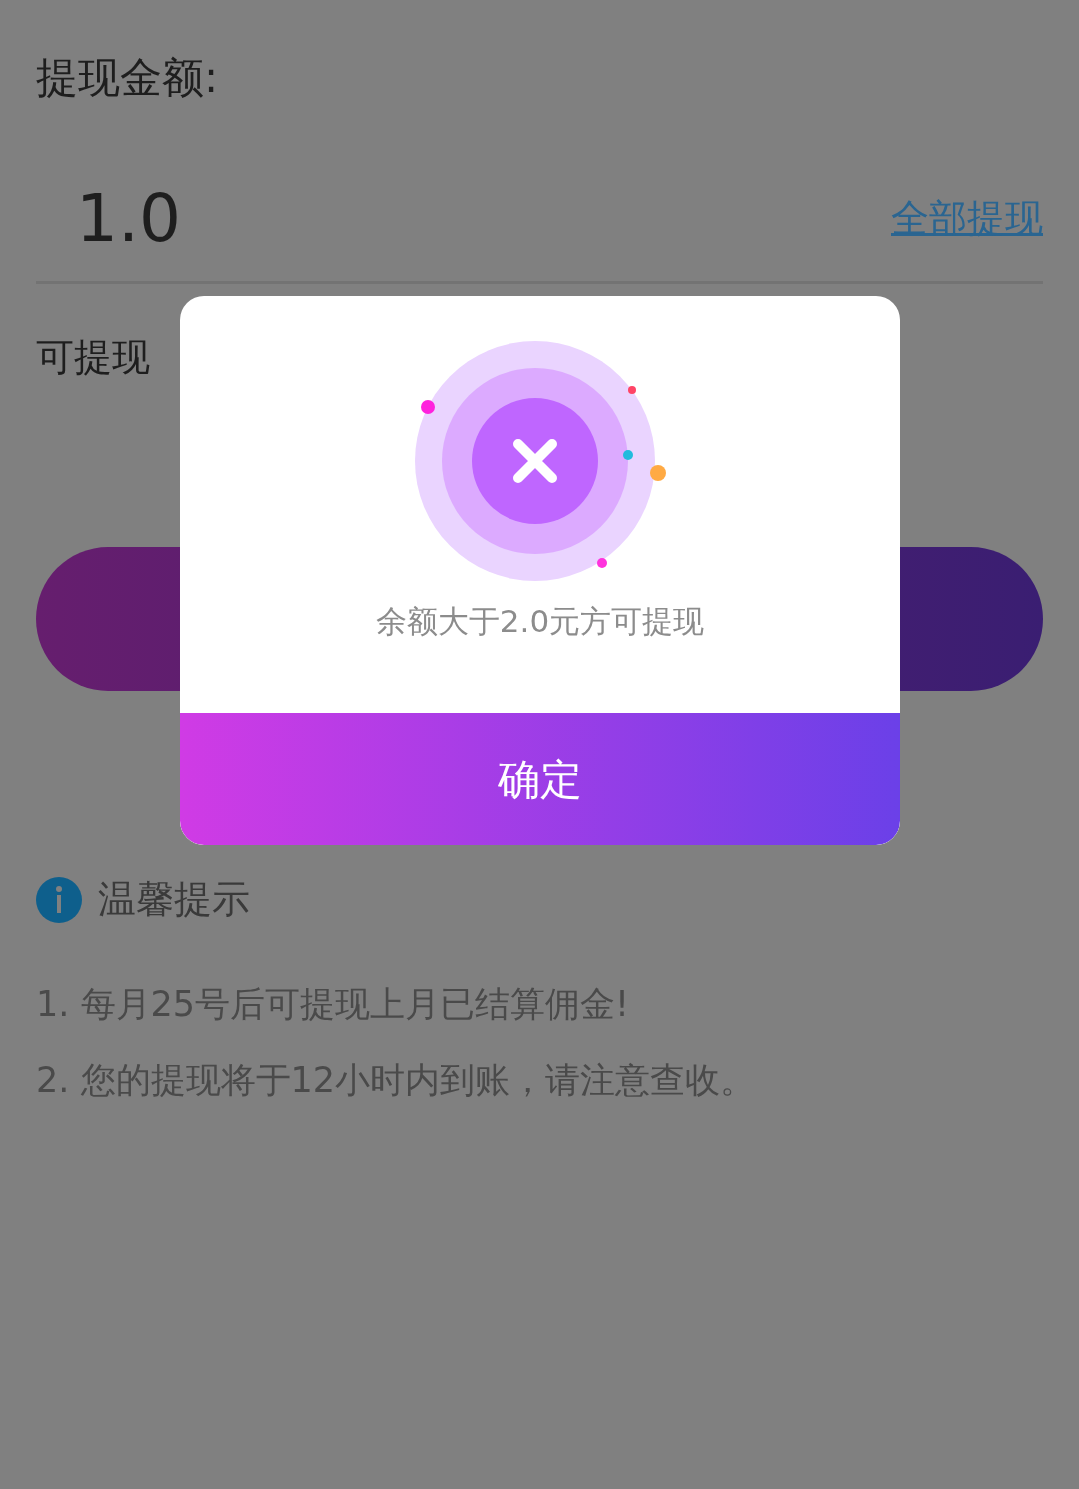 This screenshot has width=1079, height=1489. What do you see at coordinates (174, 899) in the screenshot?
I see `tips-title: 温馨提示` at bounding box center [174, 899].